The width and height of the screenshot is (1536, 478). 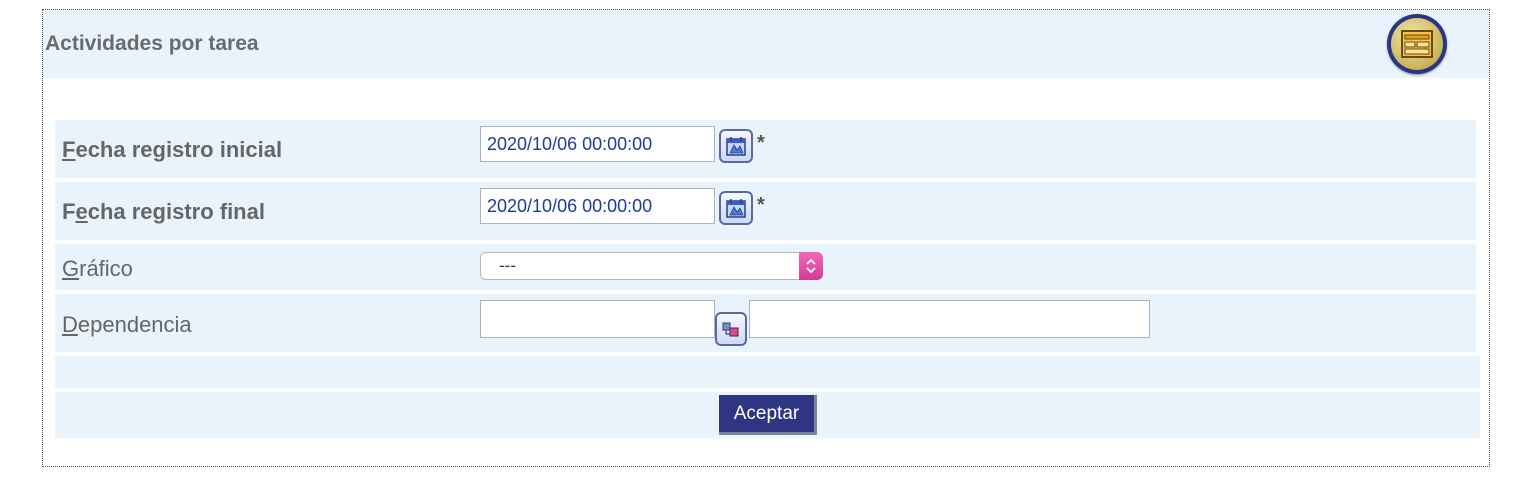 I want to click on panel-title: Actividades por tarea, so click(x=152, y=43).